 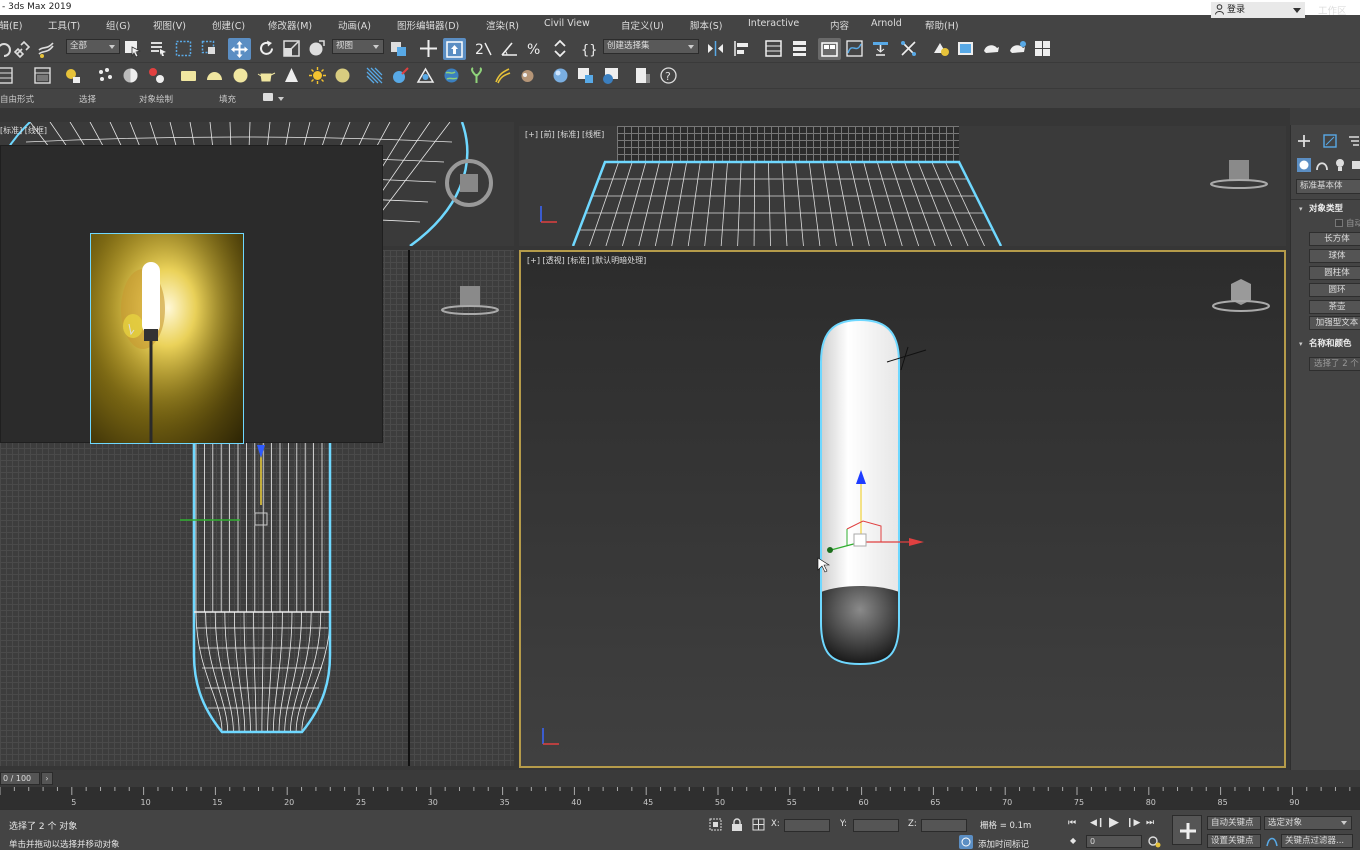 I want to click on container-icon, so click(x=42, y=75).